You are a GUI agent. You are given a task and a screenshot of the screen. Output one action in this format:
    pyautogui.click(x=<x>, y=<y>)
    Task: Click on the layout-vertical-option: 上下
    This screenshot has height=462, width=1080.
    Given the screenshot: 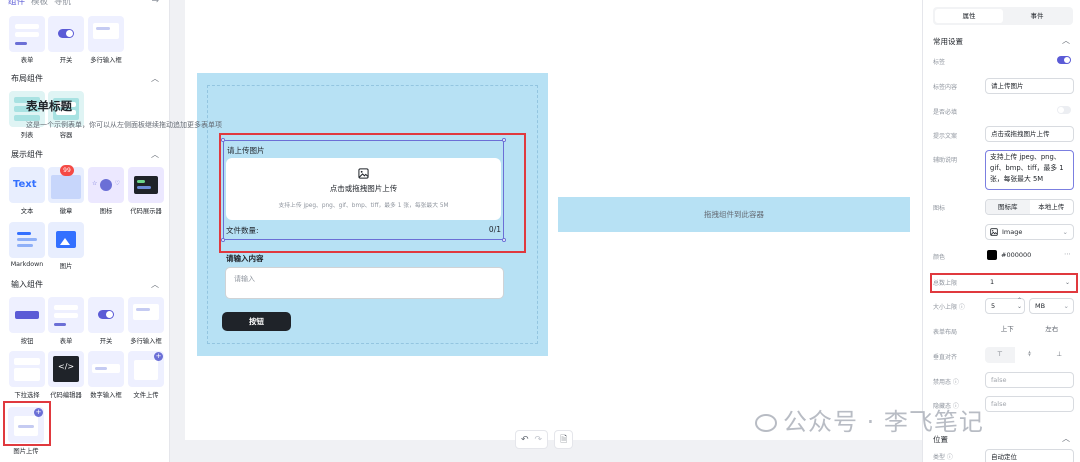 What is the action you would take?
    pyautogui.click(x=1007, y=330)
    